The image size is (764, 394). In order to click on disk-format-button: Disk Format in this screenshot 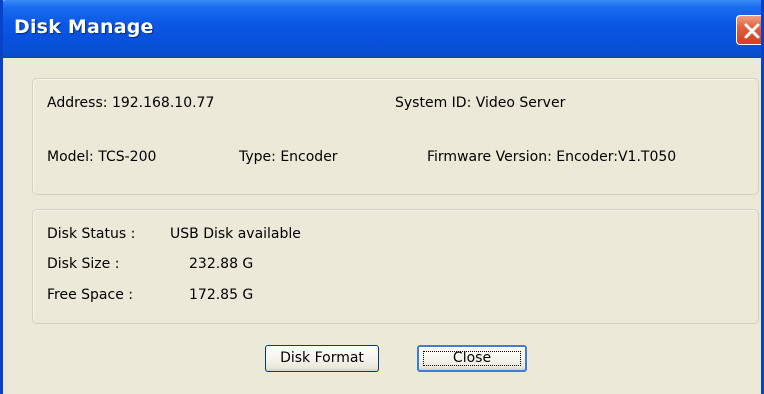, I will do `click(322, 358)`.